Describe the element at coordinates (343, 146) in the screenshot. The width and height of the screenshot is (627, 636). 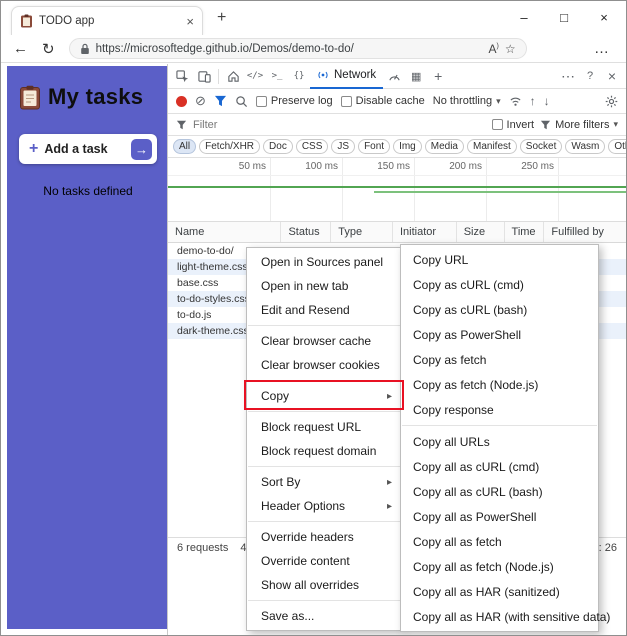
I see `filter-pill-js: JS` at that location.